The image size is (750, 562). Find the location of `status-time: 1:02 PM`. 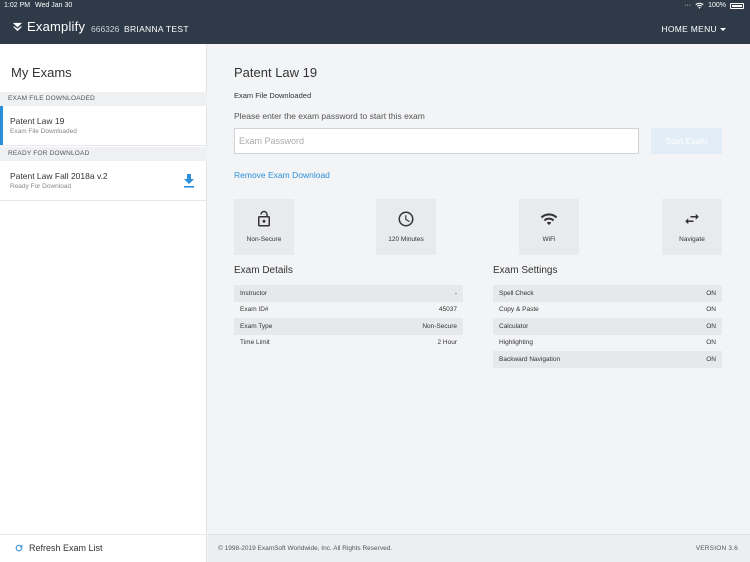

status-time: 1:02 PM is located at coordinates (17, 5).